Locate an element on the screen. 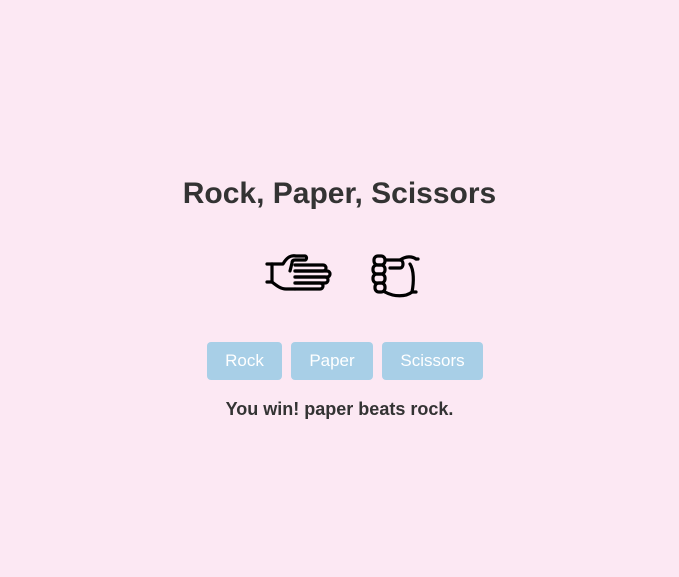  hands-display is located at coordinates (339, 276).